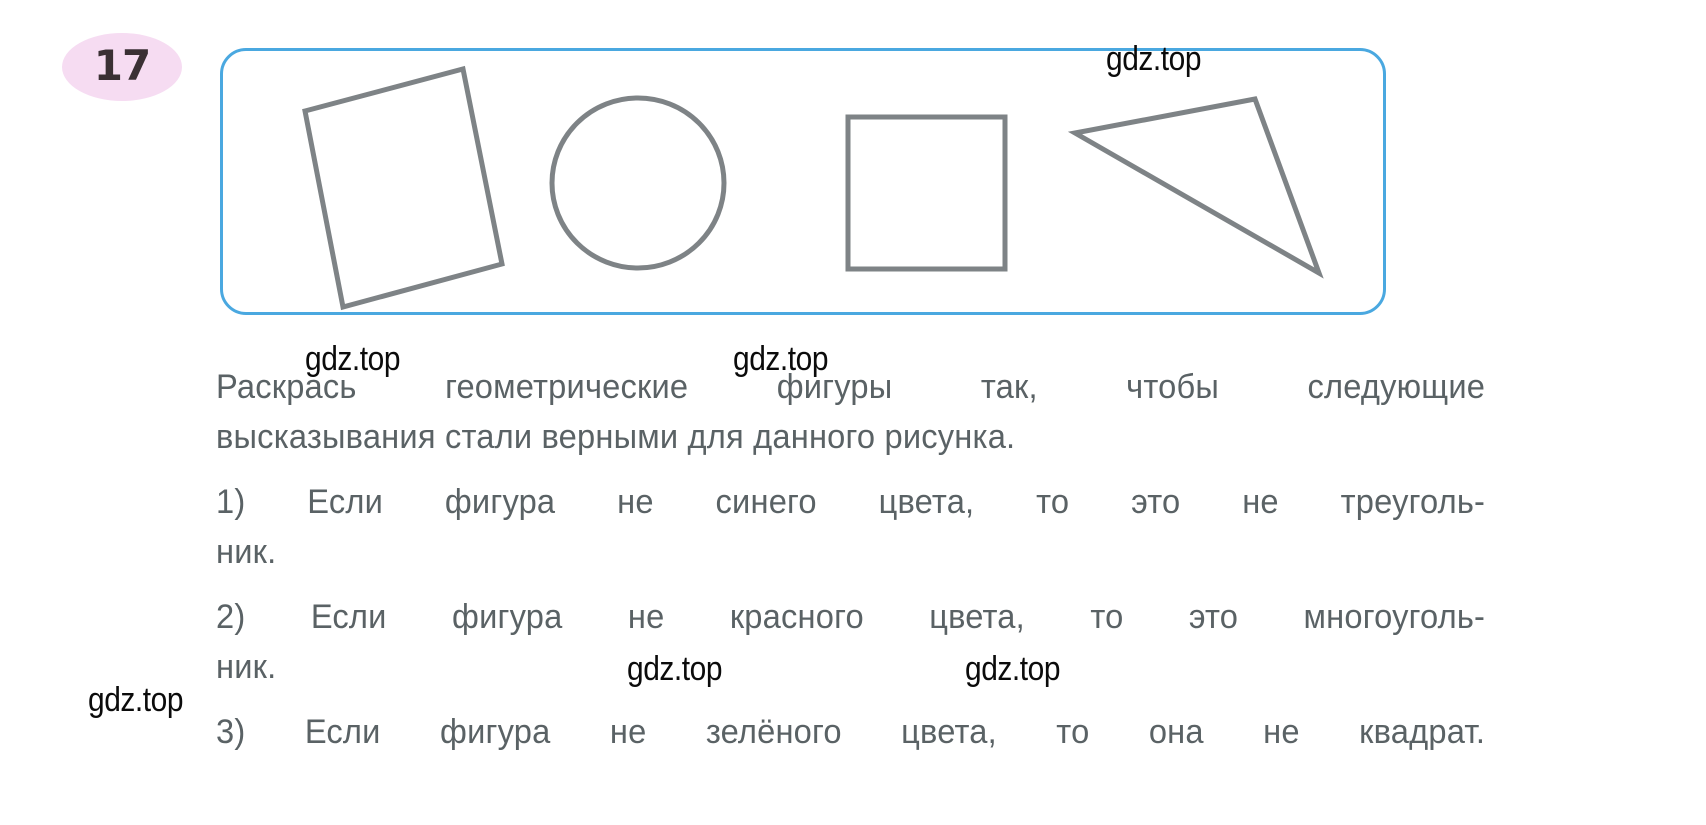 The width and height of the screenshot is (1706, 825). Describe the element at coordinates (926, 193) in the screenshot. I see `square-shape` at that location.